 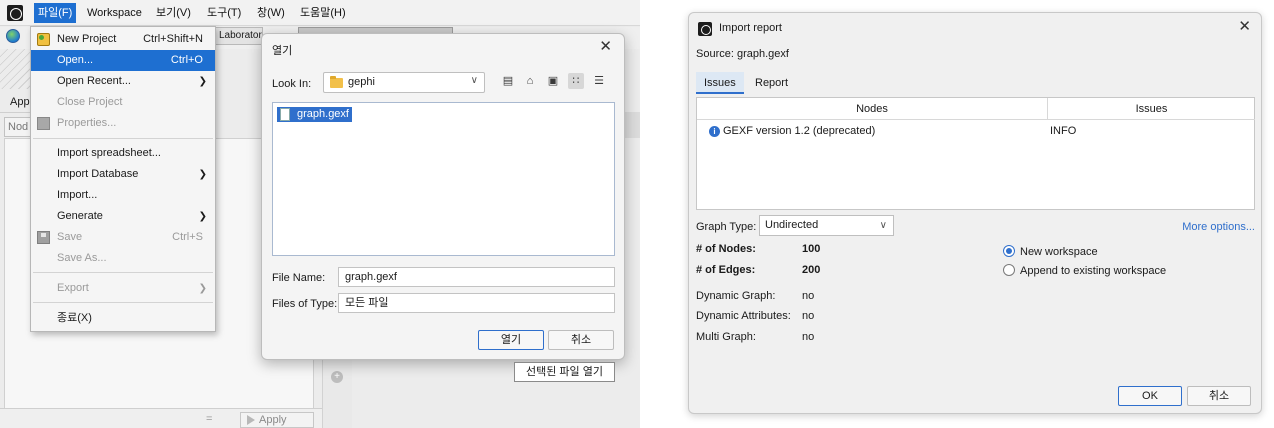 What do you see at coordinates (1009, 270) in the screenshot?
I see `radio-append-workspace` at bounding box center [1009, 270].